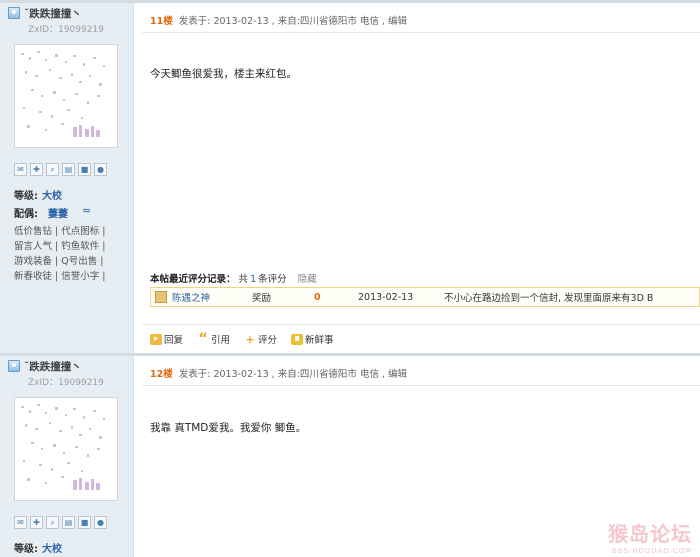 The width and height of the screenshot is (700, 557). Describe the element at coordinates (59, 261) in the screenshot. I see `promo-link-row: 游戏装备 | Q号出售 |` at that location.